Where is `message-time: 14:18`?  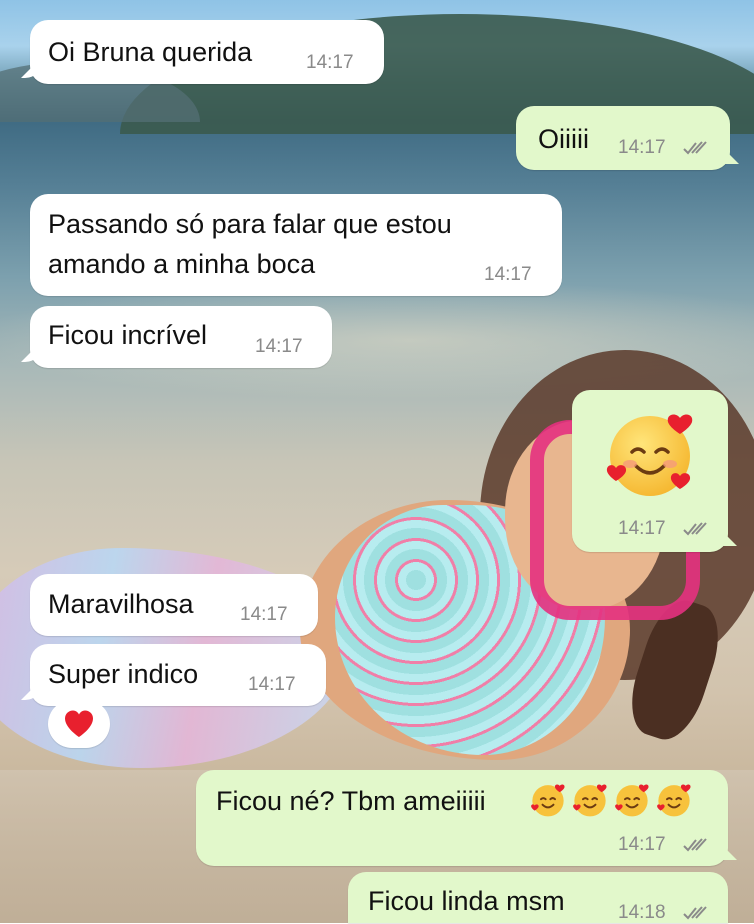 message-time: 14:18 is located at coordinates (642, 912).